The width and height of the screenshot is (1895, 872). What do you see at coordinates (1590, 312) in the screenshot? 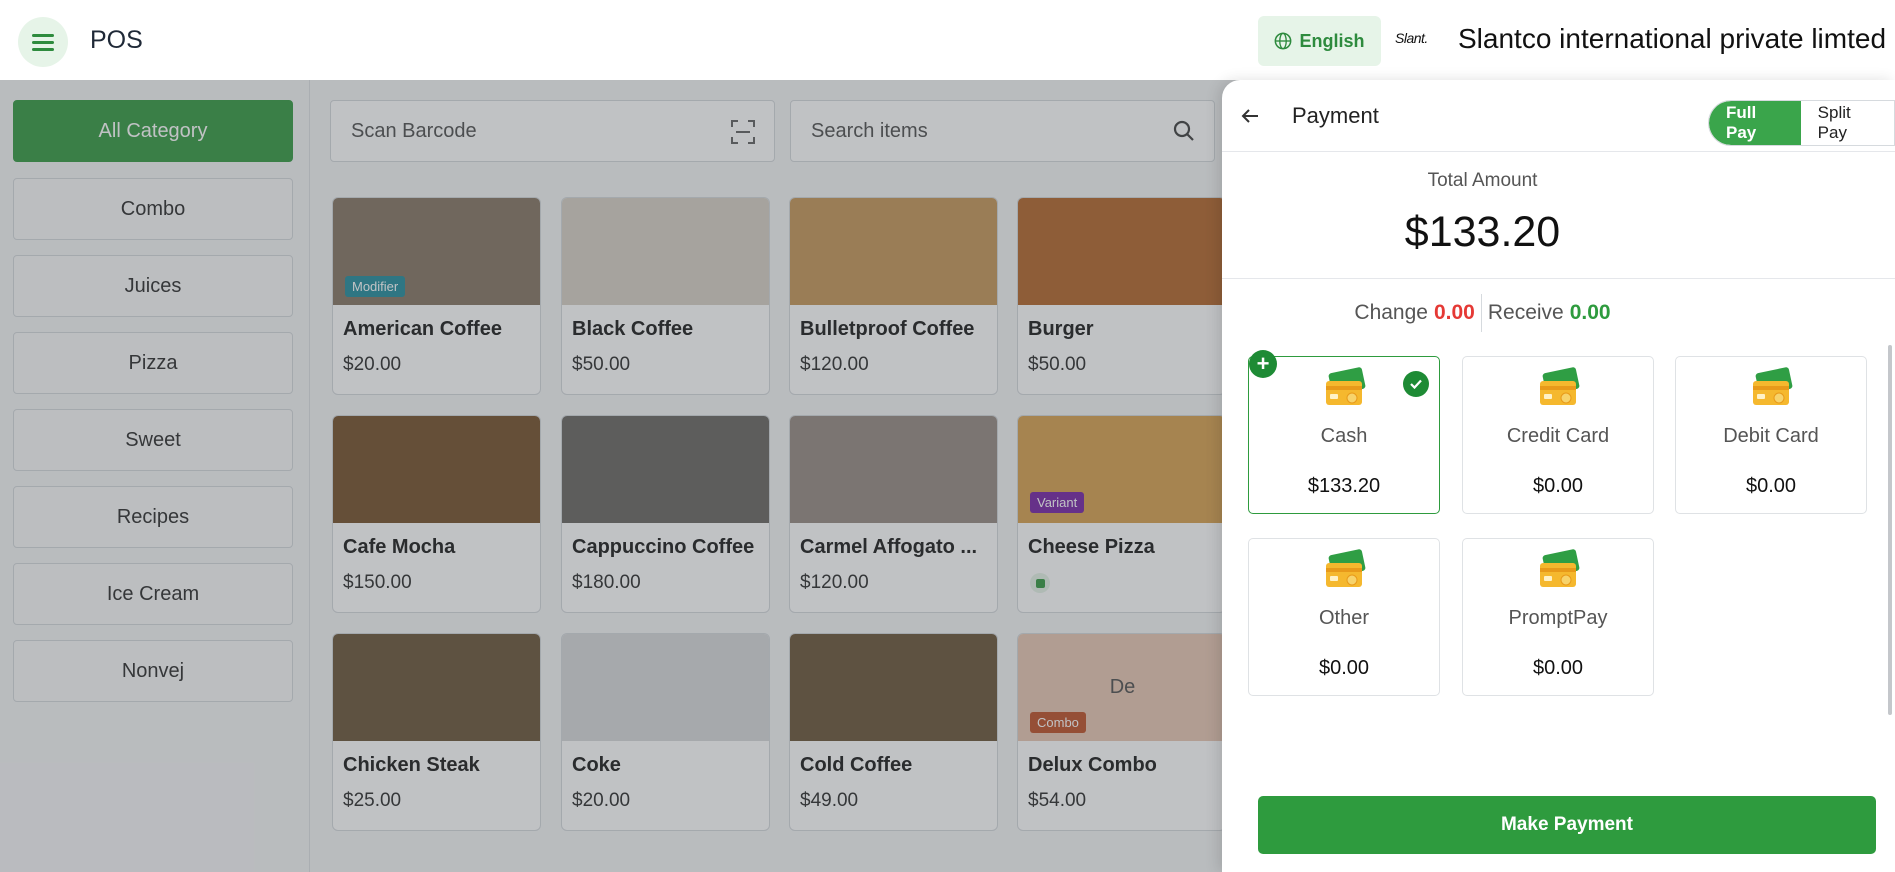
I see `receive-value: 0.00` at bounding box center [1590, 312].